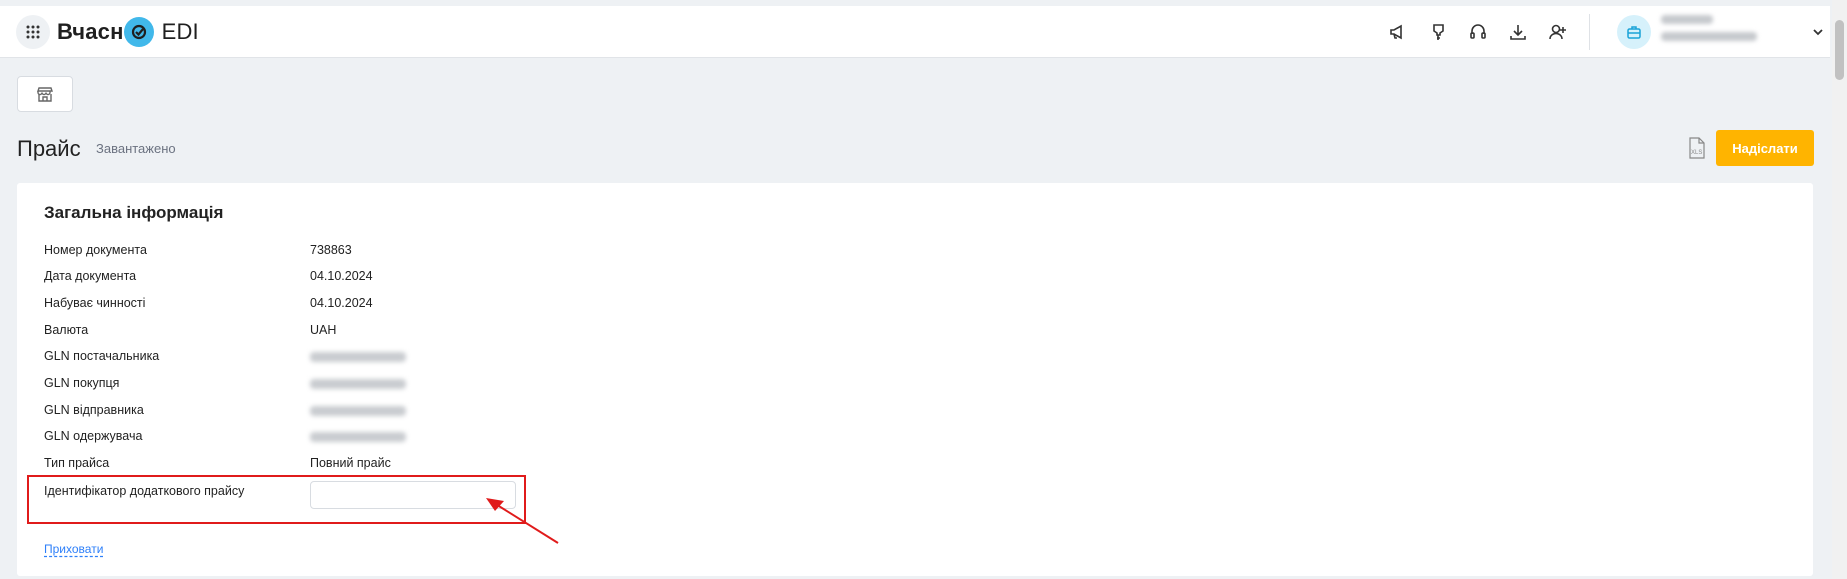 The height and width of the screenshot is (579, 1847). I want to click on add-user-icon, so click(1558, 32).